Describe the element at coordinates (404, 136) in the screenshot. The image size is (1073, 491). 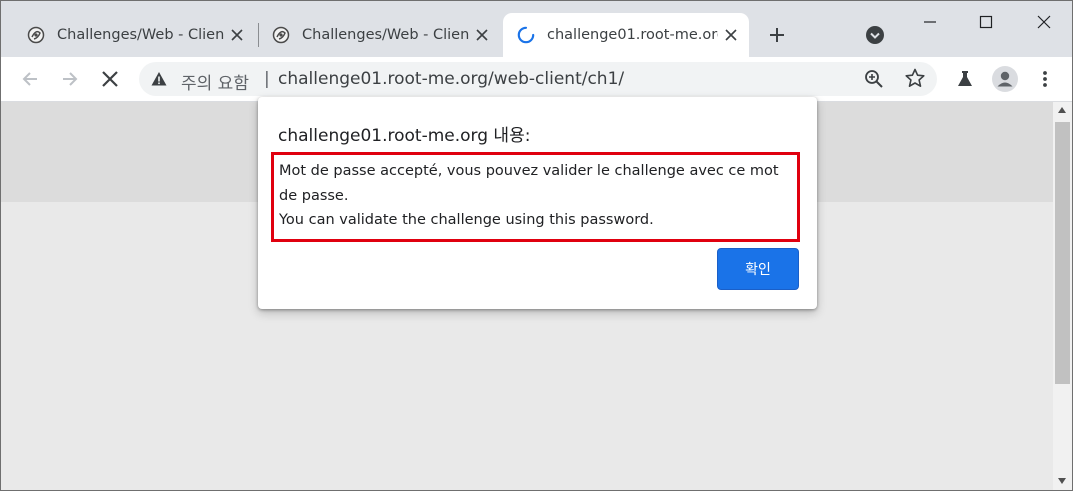
I see `dialog-title: challenge01.root-me.org 내용:` at that location.